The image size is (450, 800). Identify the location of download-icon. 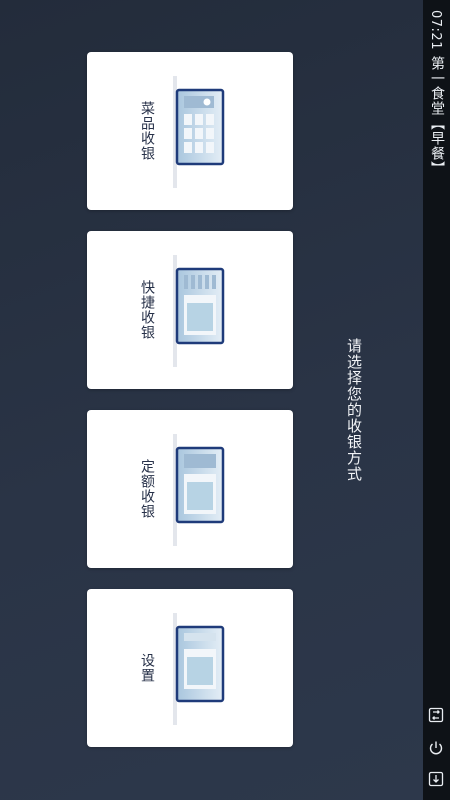
(436, 779).